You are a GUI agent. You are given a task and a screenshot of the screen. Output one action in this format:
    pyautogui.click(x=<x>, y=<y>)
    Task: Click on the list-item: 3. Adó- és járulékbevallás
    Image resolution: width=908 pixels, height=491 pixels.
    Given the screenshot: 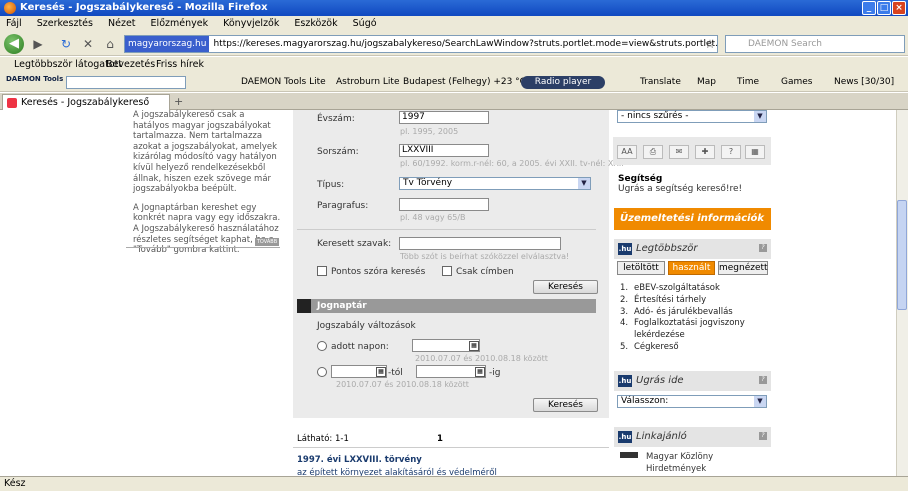 What is the action you would take?
    pyautogui.click(x=695, y=313)
    